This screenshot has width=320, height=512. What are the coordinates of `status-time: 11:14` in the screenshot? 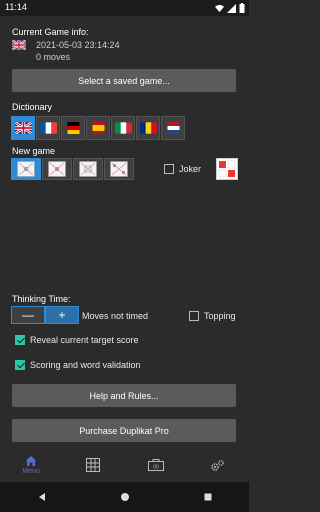 It's located at (16, 7).